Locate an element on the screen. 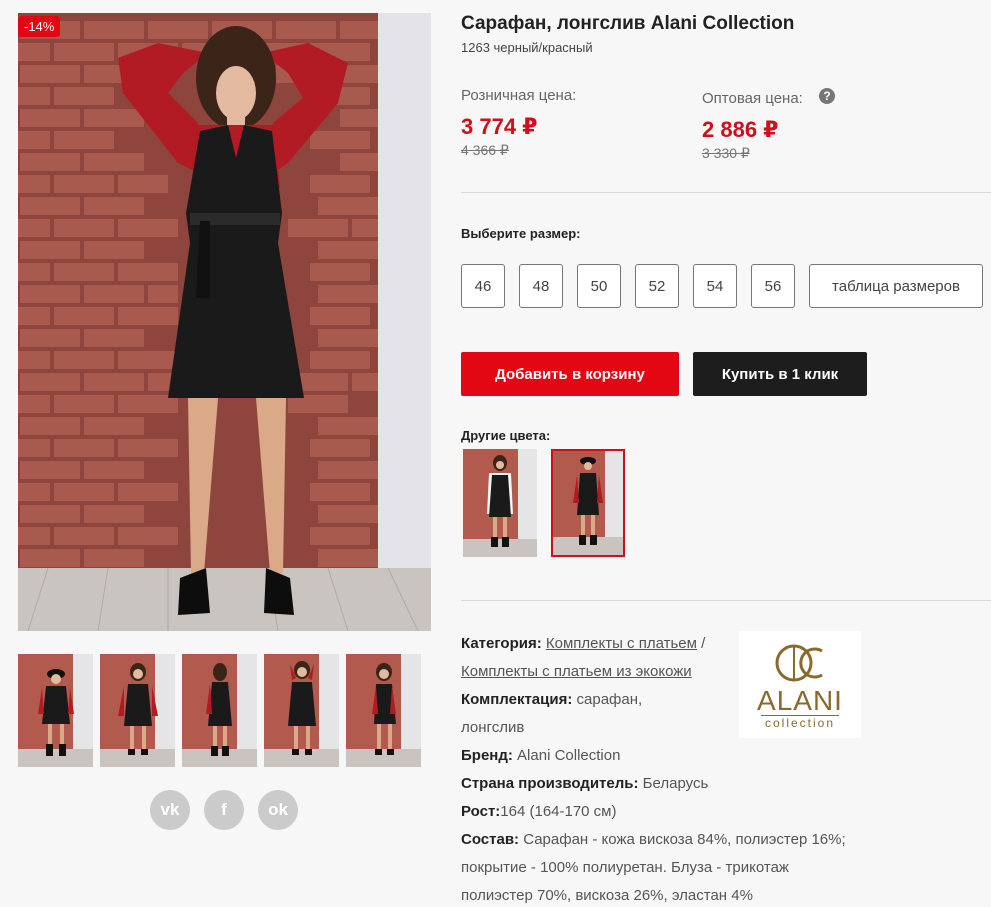 The width and height of the screenshot is (991, 907). vk-icon: vk is located at coordinates (170, 810).